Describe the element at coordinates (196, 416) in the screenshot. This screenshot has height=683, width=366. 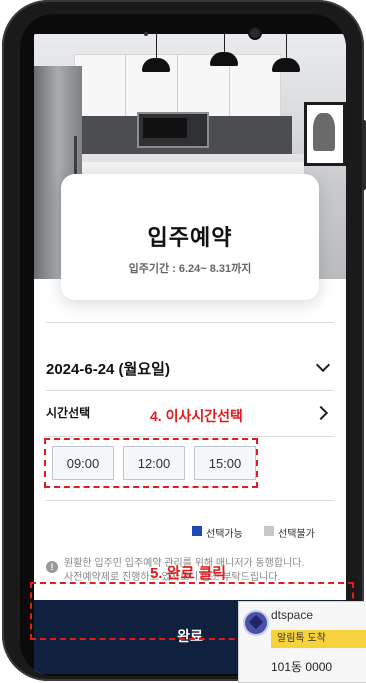
I see `step4-annotation: 4. 이사시간선택` at that location.